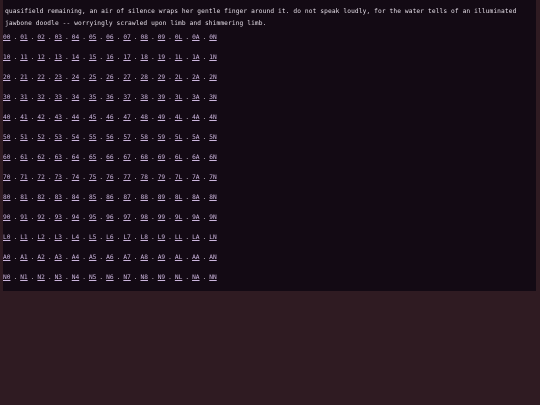  I want to click on hex-link: 91, so click(23, 218).